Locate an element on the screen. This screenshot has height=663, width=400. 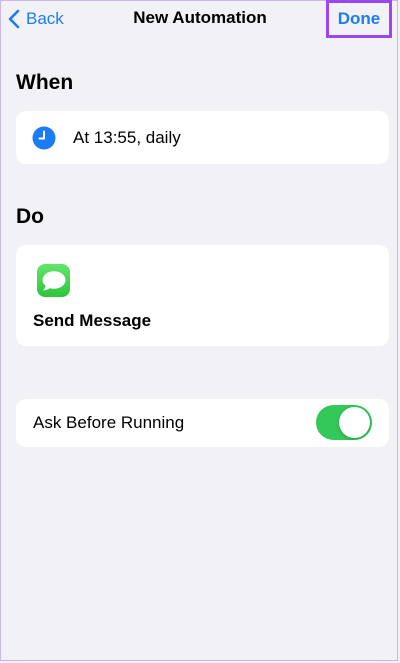
when-section-title: When is located at coordinates (45, 82).